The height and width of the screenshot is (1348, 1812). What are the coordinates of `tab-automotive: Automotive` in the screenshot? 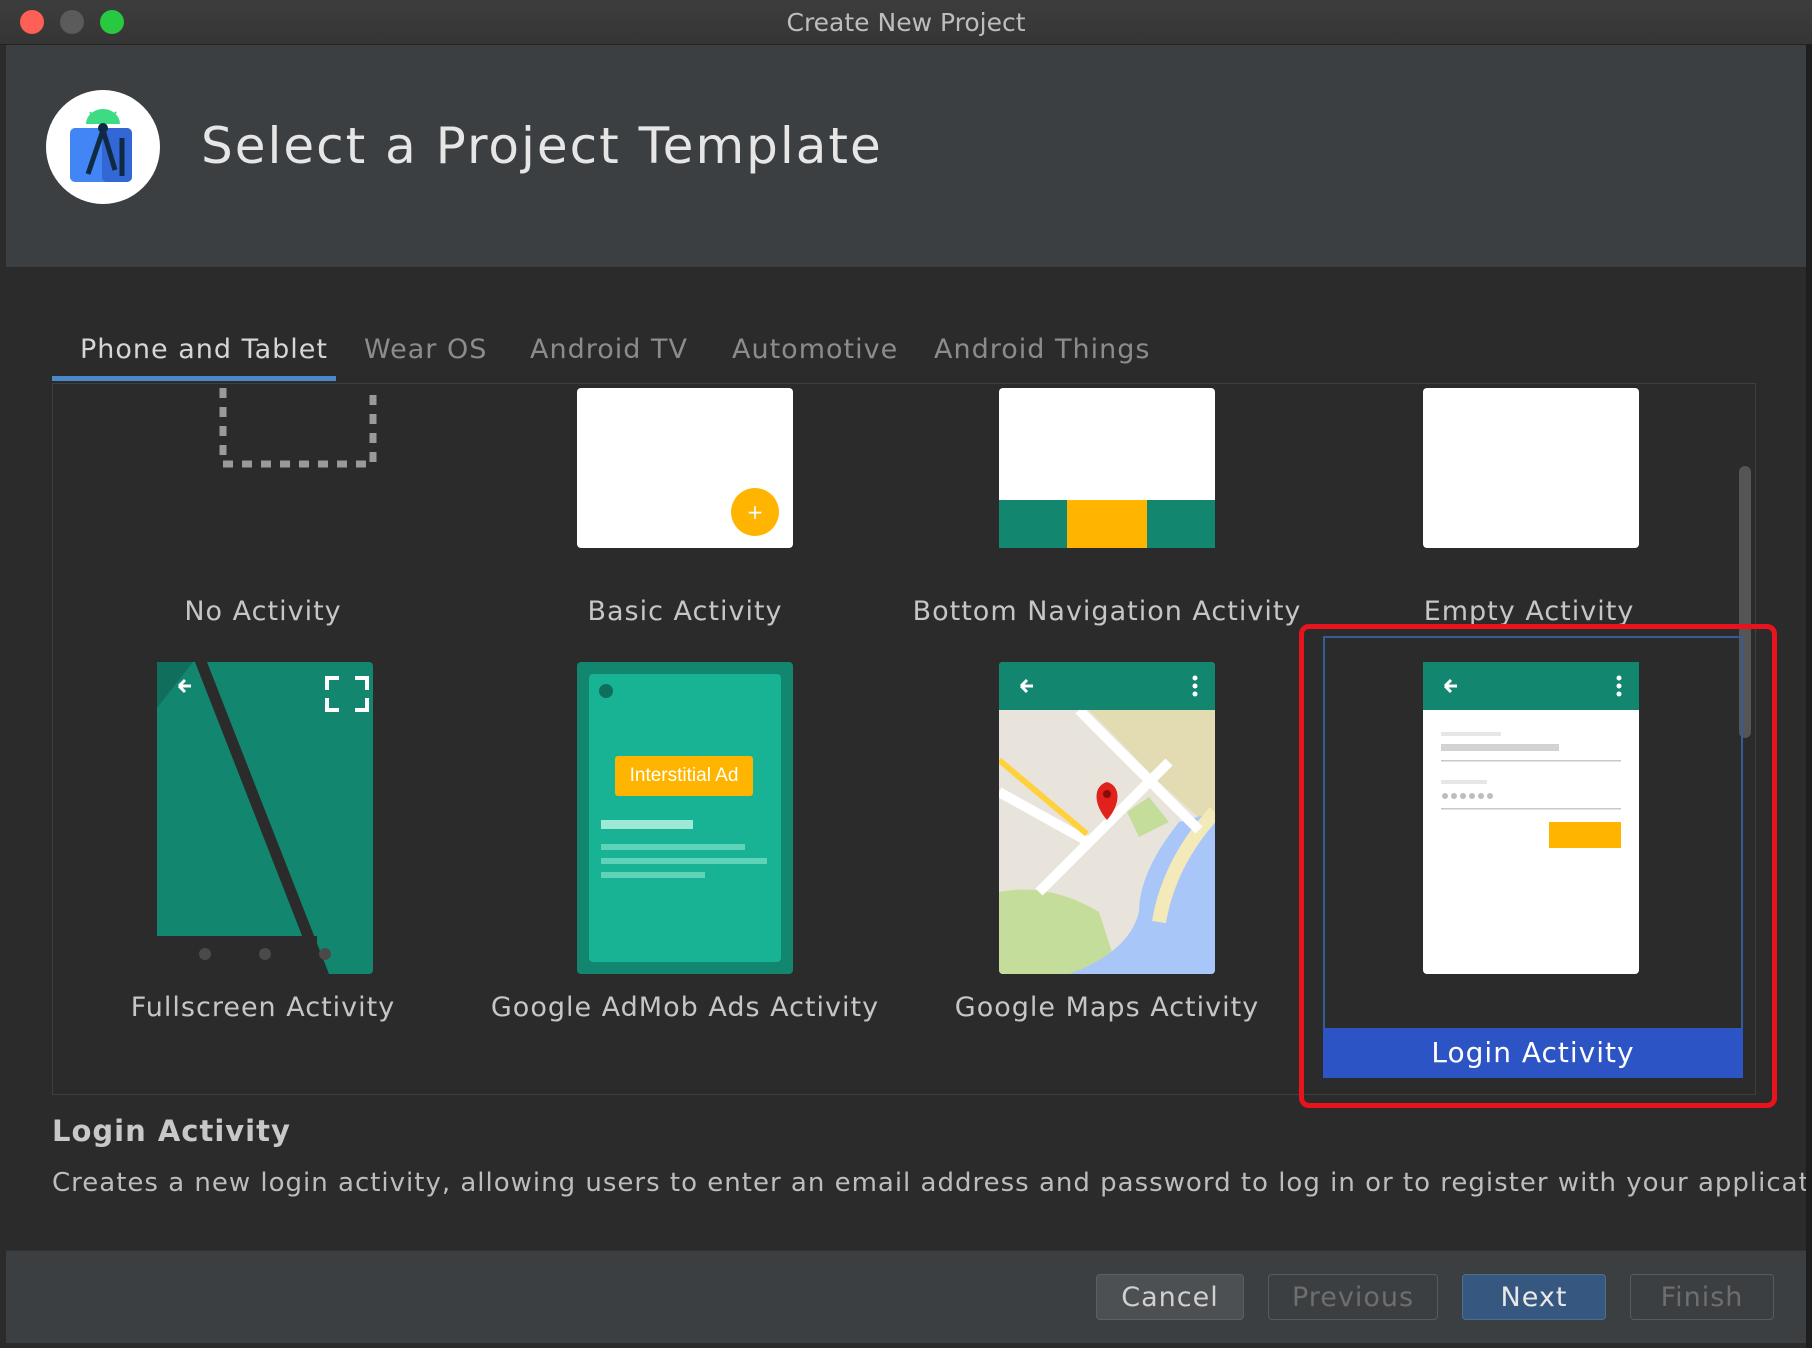 It's located at (815, 349).